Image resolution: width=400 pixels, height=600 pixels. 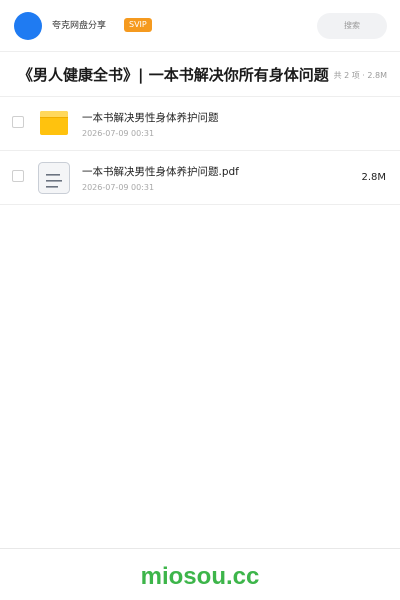 What do you see at coordinates (373, 177) in the screenshot?
I see `file-size: 2.8M` at bounding box center [373, 177].